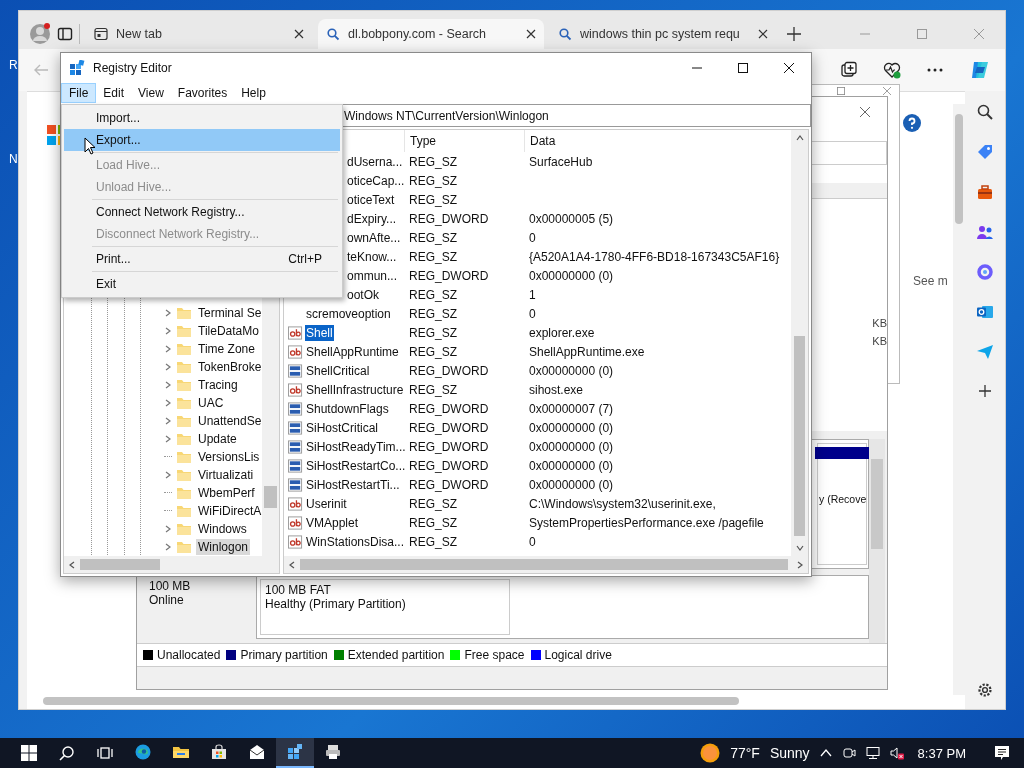 The height and width of the screenshot is (768, 1024). I want to click on camera-icon, so click(848, 753).